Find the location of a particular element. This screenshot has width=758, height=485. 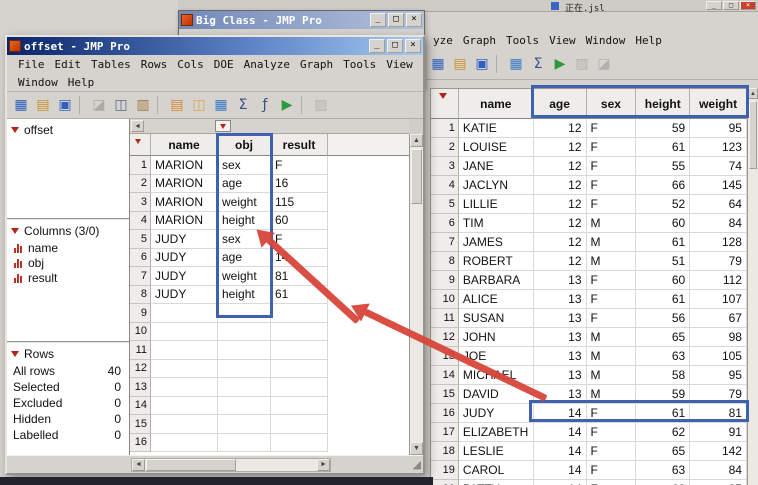

cell-weight: 112 is located at coordinates (718, 280).